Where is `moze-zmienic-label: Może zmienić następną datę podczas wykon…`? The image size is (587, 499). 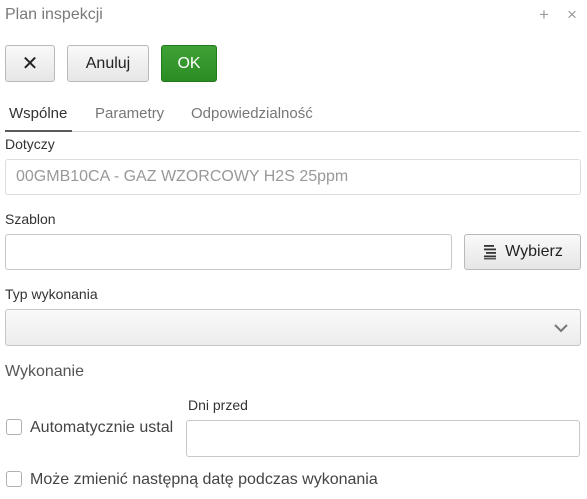 moze-zmienic-label: Może zmienić następną datę podczas wykon… is located at coordinates (204, 480).